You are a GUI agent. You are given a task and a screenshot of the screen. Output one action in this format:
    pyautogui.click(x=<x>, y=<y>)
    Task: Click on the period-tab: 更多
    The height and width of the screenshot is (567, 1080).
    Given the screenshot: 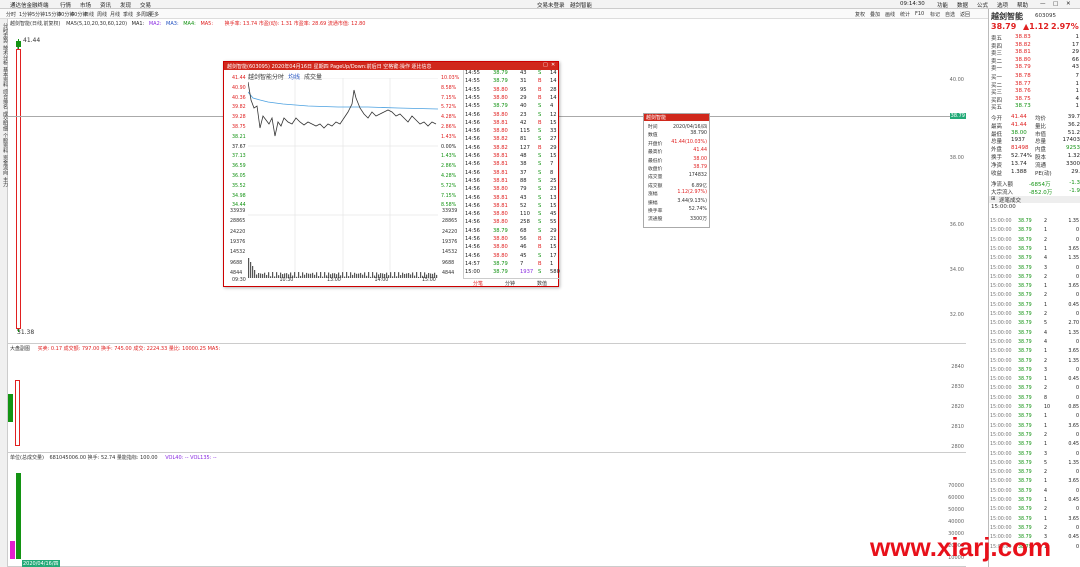 What is the action you would take?
    pyautogui.click(x=154, y=14)
    